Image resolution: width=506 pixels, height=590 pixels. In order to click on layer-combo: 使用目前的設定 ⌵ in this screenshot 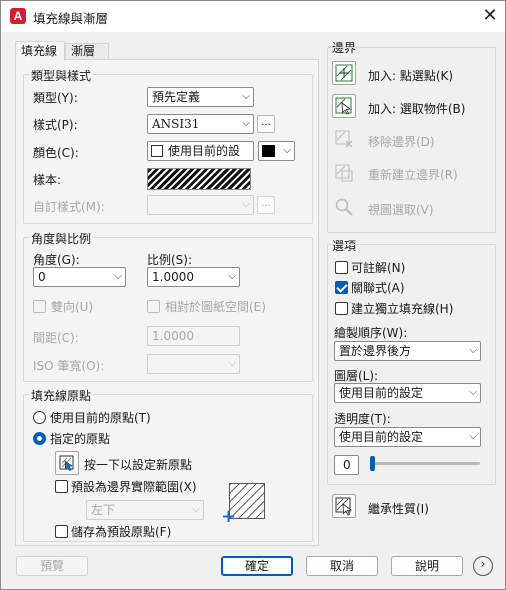, I will do `click(407, 393)`.